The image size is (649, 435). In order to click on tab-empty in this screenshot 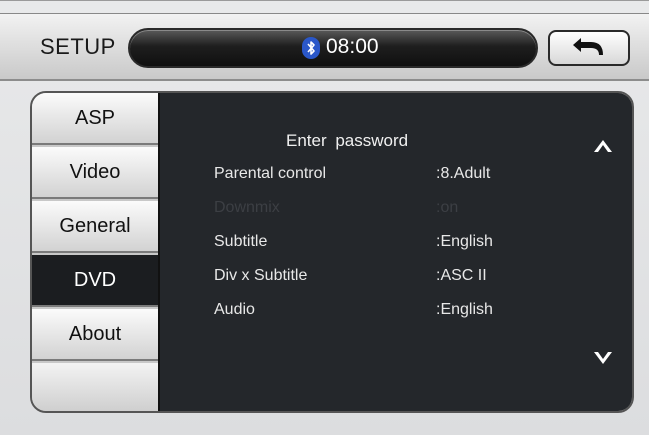, I will do `click(95, 387)`.